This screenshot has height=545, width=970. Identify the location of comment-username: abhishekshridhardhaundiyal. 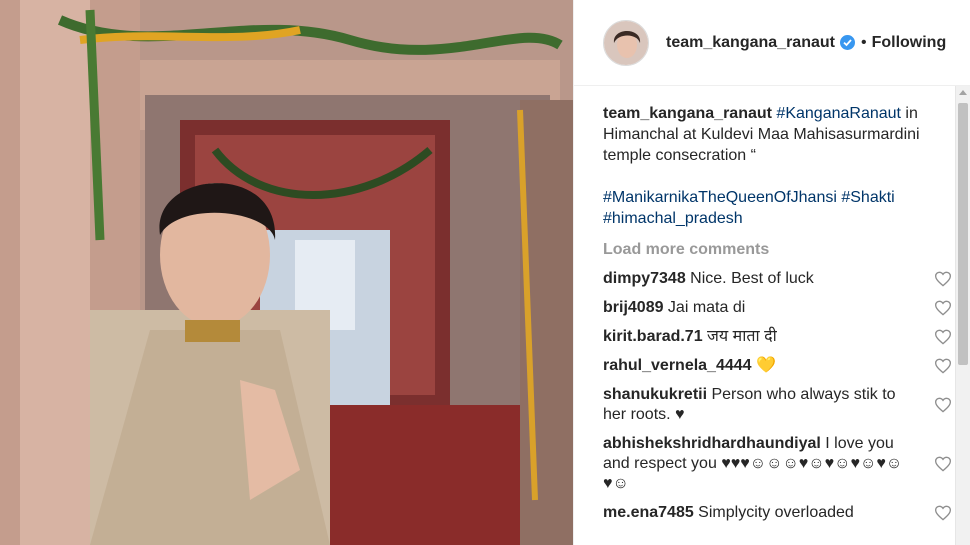
(712, 443).